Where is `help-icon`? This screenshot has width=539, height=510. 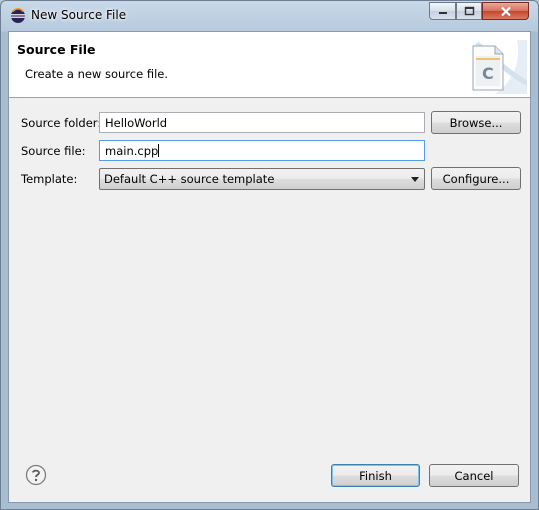
help-icon is located at coordinates (36, 475).